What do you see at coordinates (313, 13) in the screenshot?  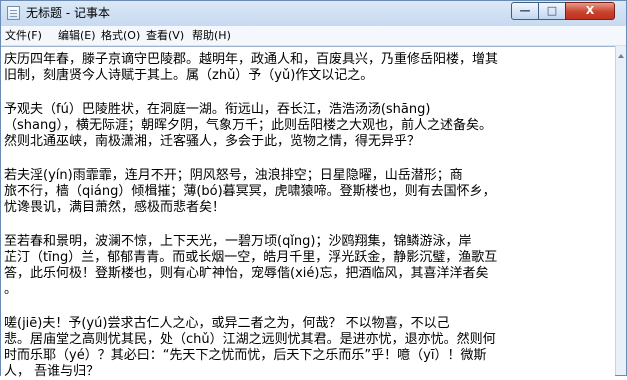 I see `title-bar: 无标题 - 记事本 — □ X` at bounding box center [313, 13].